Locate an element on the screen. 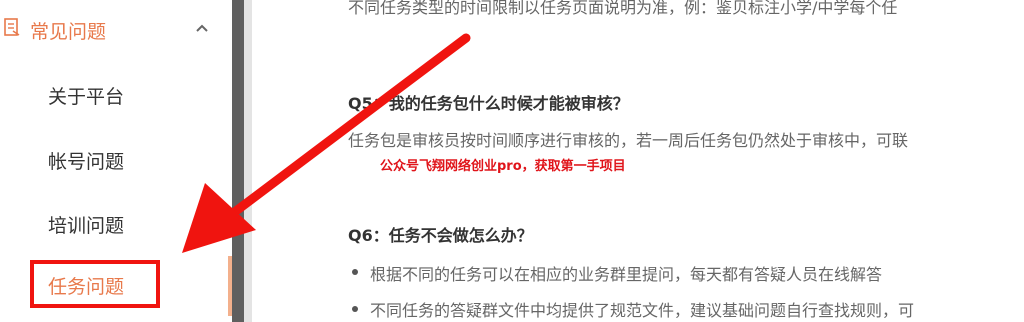 Image resolution: width=1024 pixels, height=322 pixels. q6-bullet-1: 根据不同的任务可以在相应的业务群里提问，每天都有答疑人员在线解答 is located at coordinates (626, 274).